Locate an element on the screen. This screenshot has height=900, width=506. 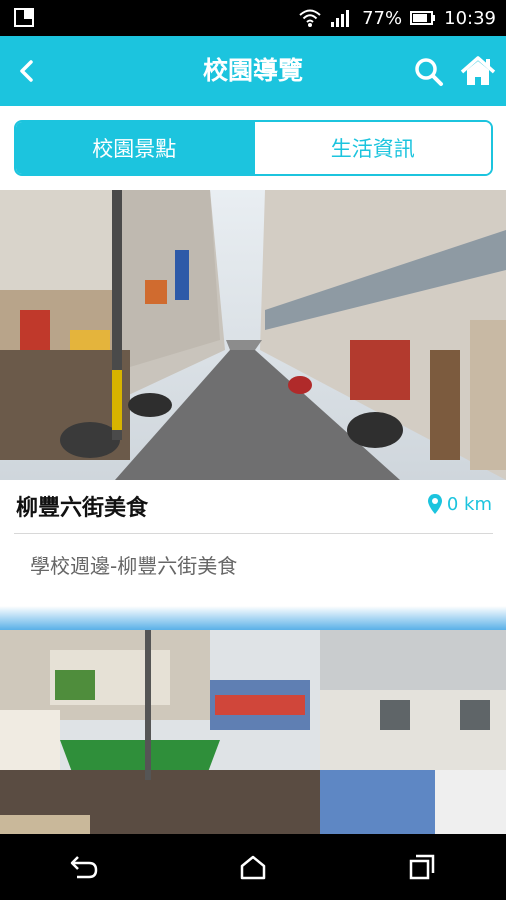
system-nav-bar is located at coordinates (253, 867).